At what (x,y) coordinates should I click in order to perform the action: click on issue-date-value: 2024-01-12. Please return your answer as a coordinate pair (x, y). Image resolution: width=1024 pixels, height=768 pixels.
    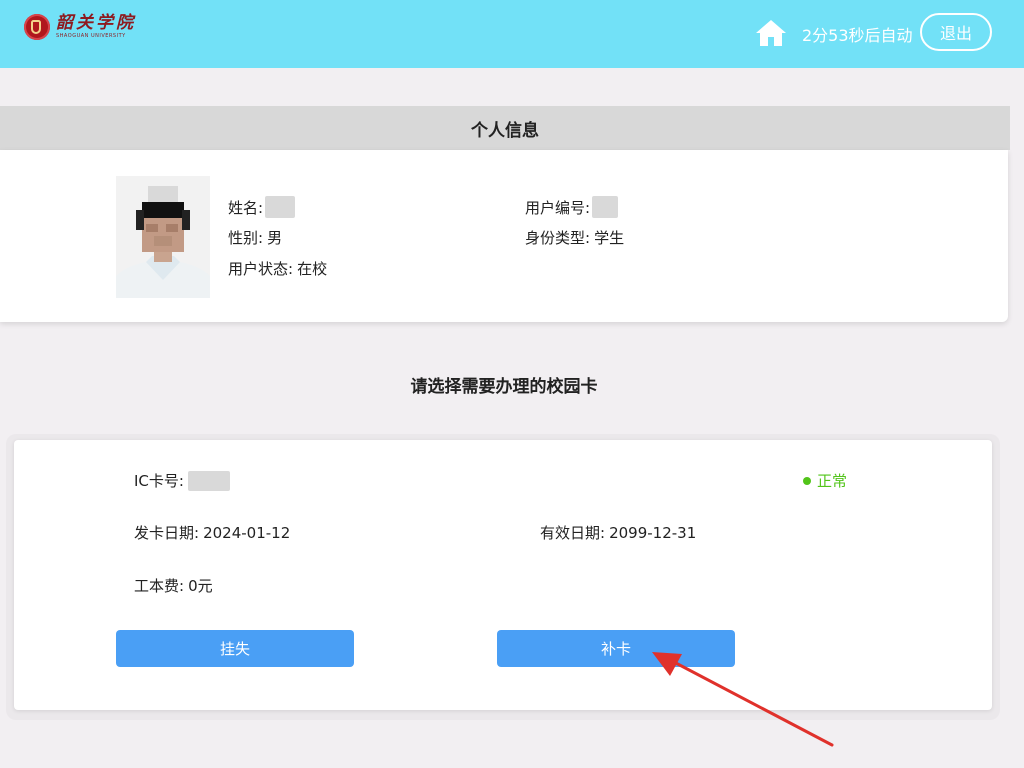
    Looking at the image, I should click on (247, 532).